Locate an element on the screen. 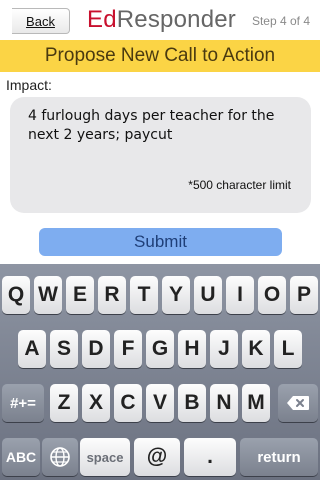  at-key: @ is located at coordinates (157, 457).